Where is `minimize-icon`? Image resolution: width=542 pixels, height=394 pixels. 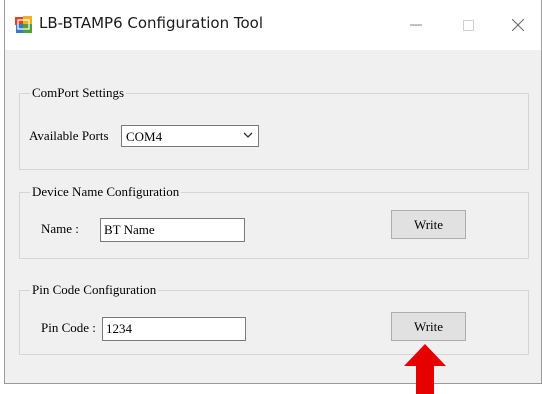 minimize-icon is located at coordinates (416, 25).